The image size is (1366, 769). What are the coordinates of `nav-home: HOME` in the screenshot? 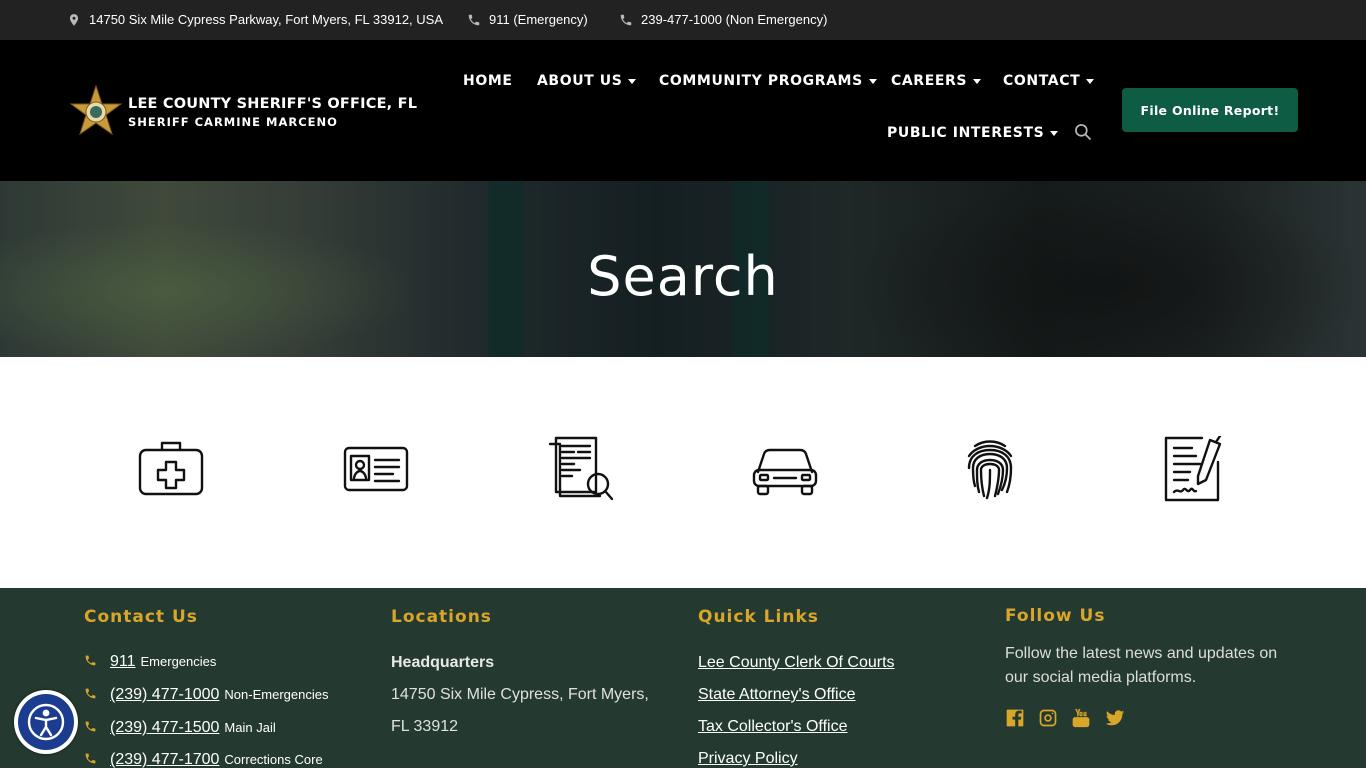 It's located at (488, 81).